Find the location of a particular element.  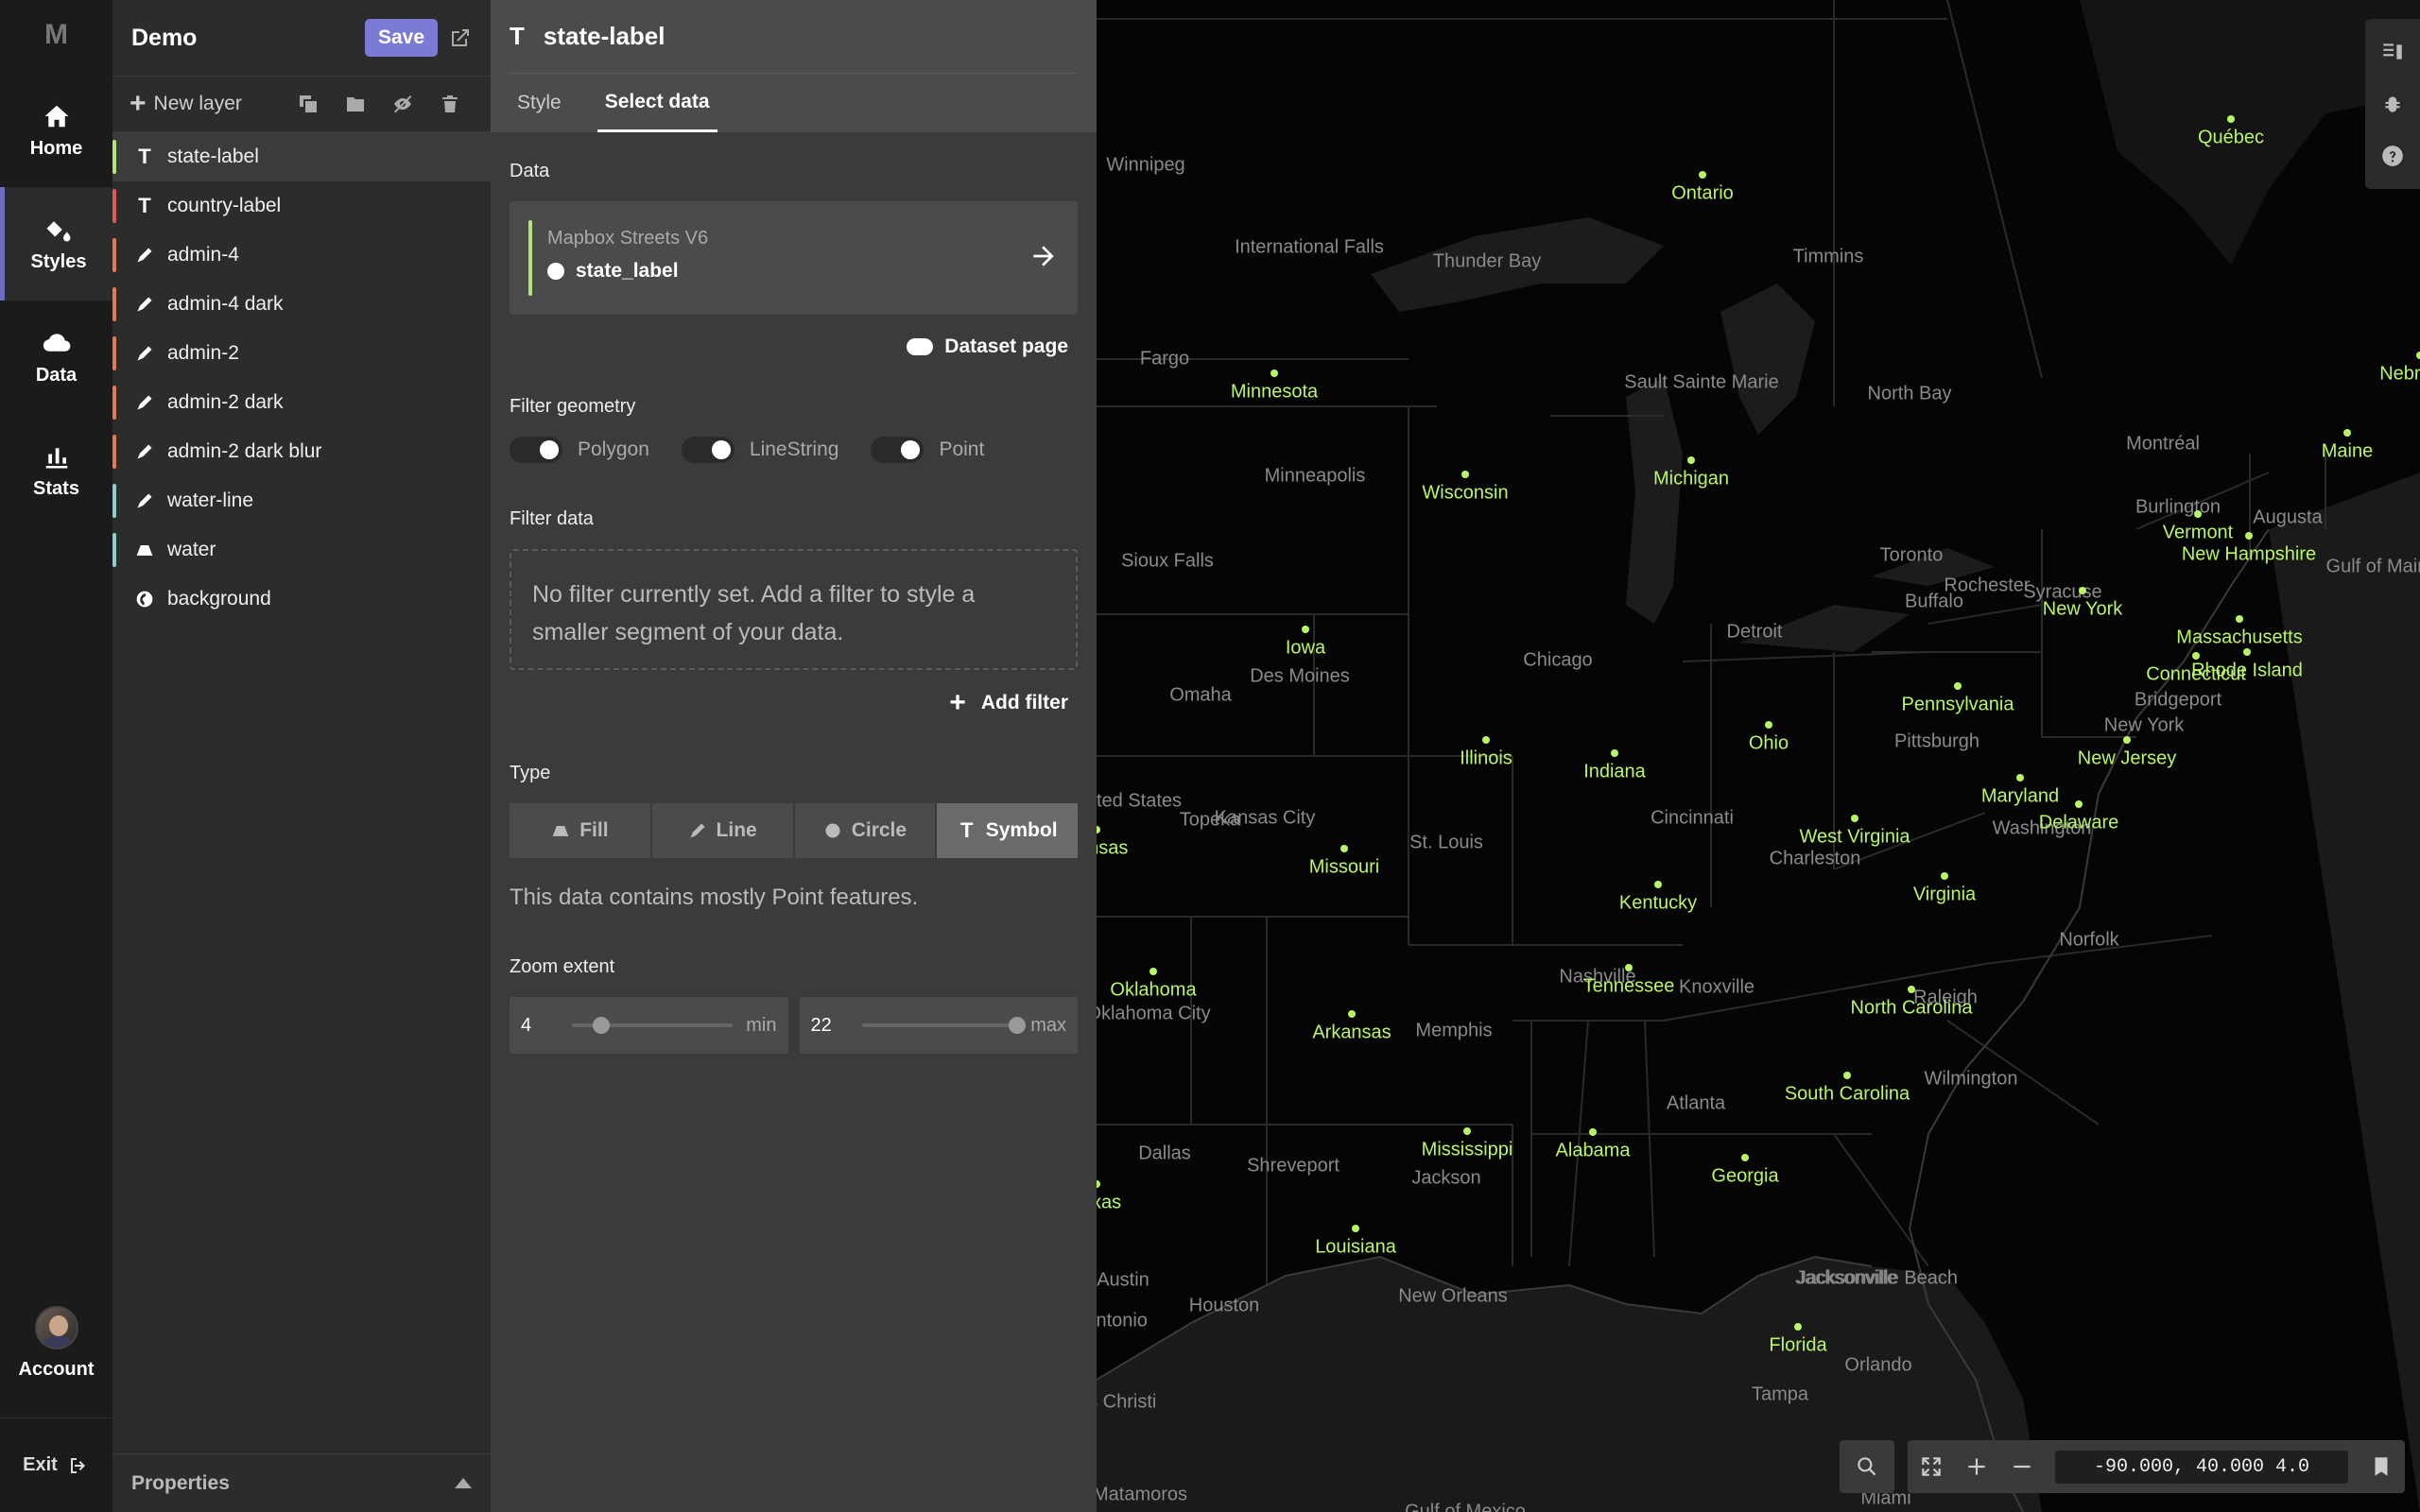

layer-item-state-label: Tstate-label is located at coordinates (302, 156).